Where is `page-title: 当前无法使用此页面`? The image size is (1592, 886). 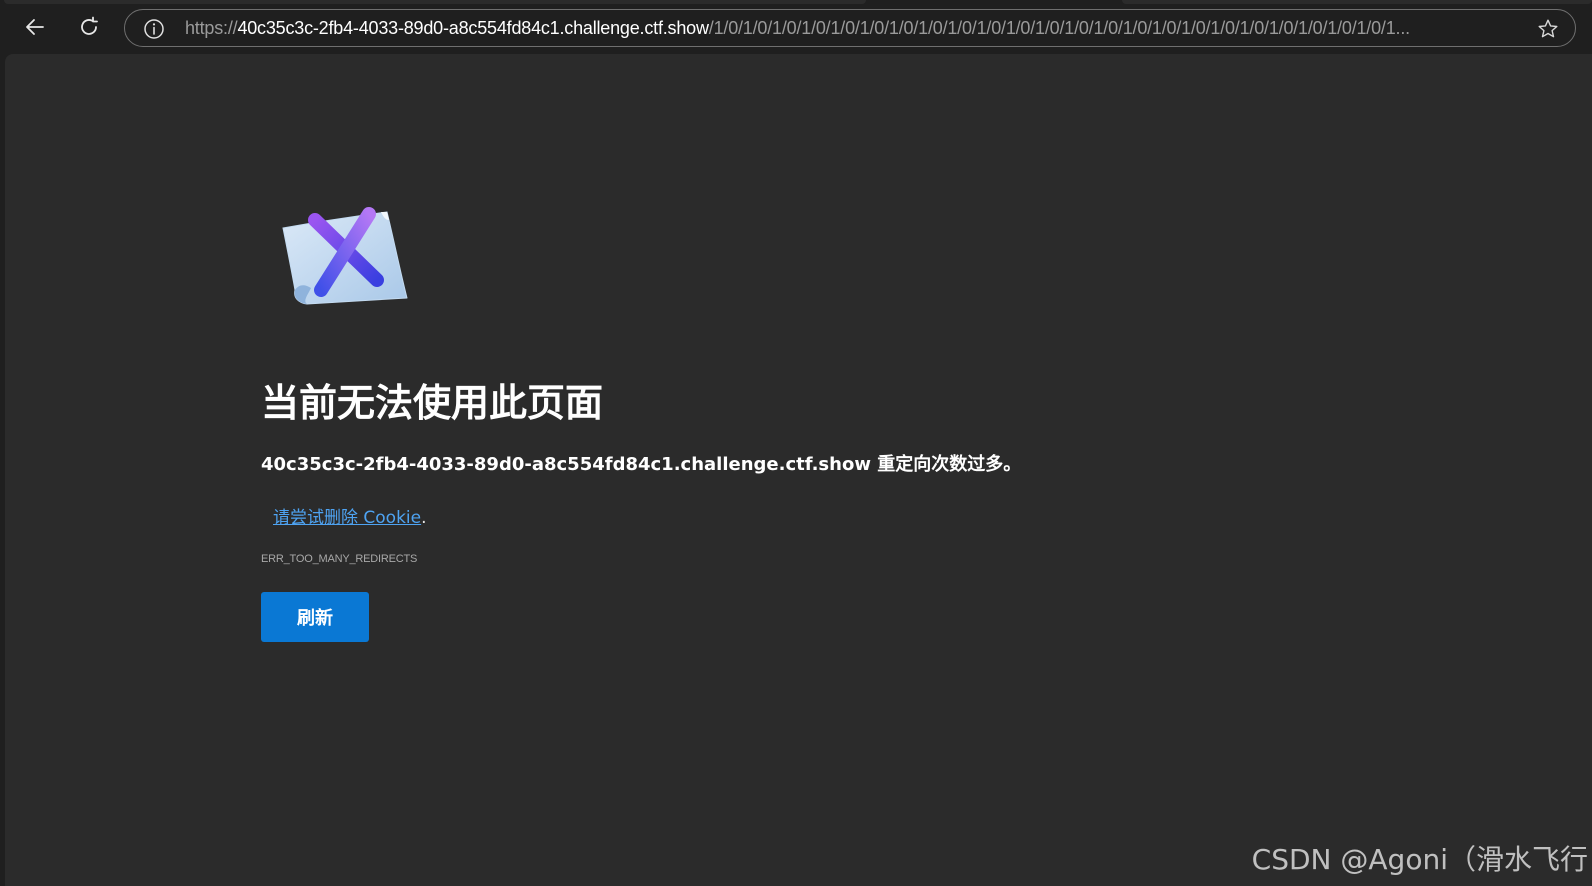 page-title: 当前无法使用此页面 is located at coordinates (432, 403).